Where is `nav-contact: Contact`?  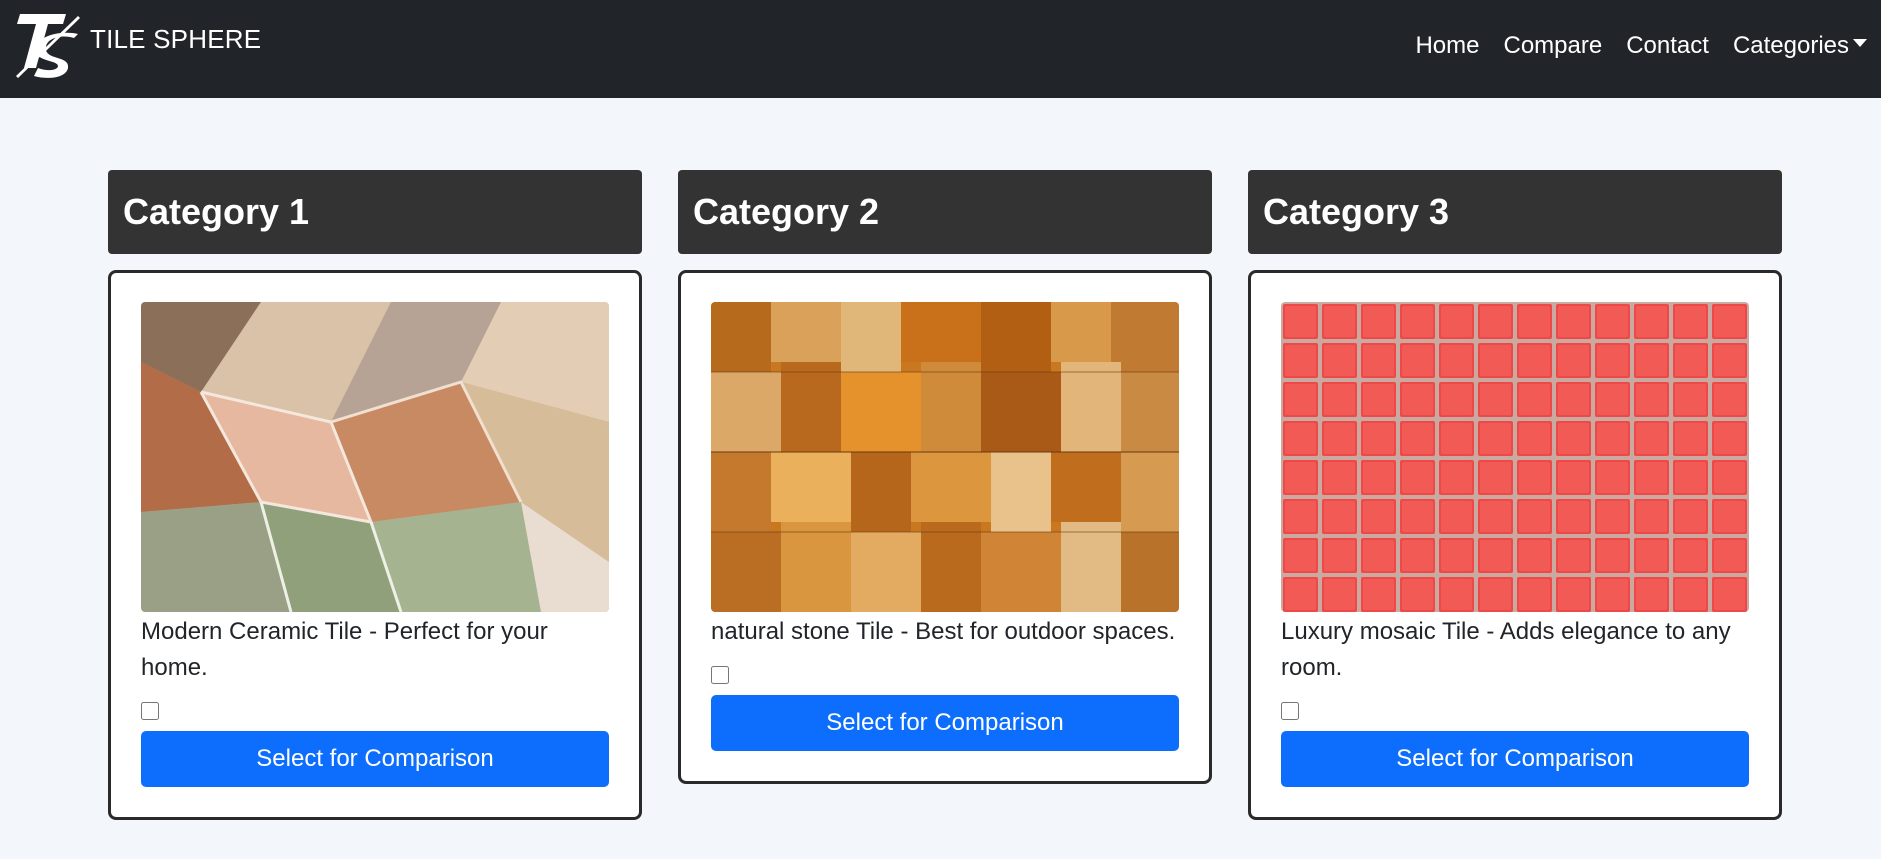 nav-contact: Contact is located at coordinates (1667, 46).